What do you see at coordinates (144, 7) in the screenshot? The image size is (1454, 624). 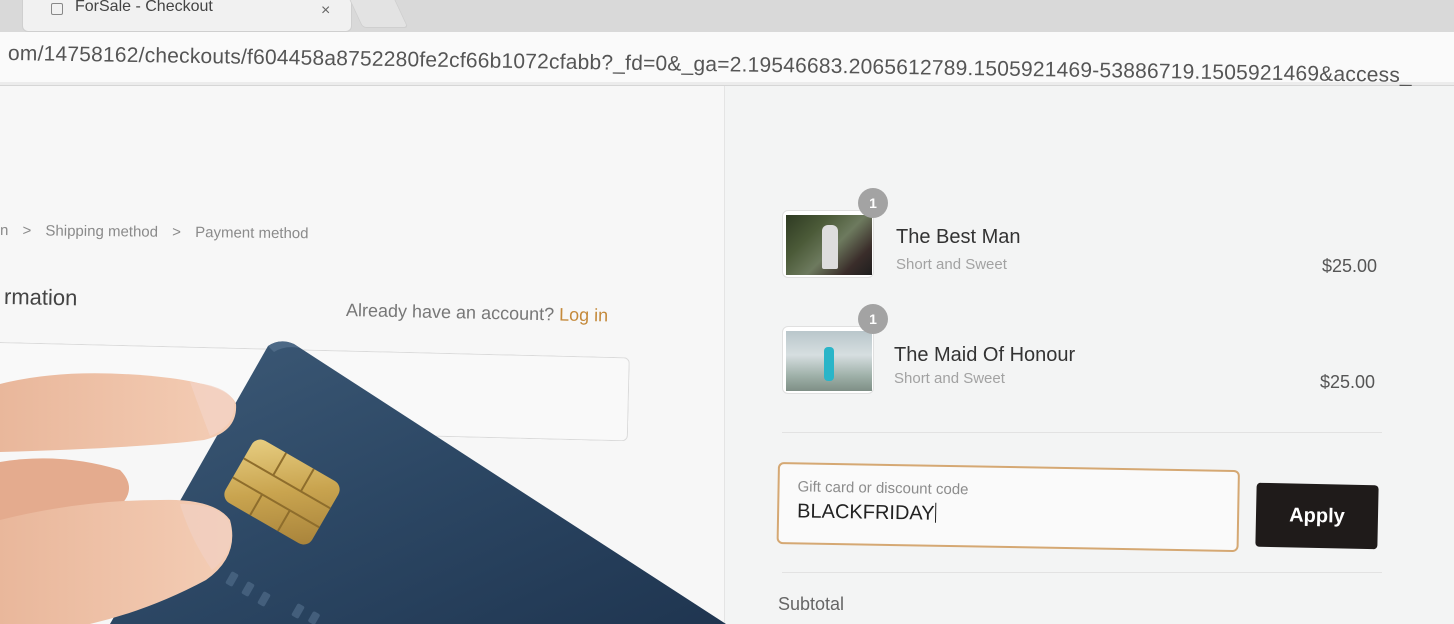 I see `tab-title: ForSale - Checkout` at bounding box center [144, 7].